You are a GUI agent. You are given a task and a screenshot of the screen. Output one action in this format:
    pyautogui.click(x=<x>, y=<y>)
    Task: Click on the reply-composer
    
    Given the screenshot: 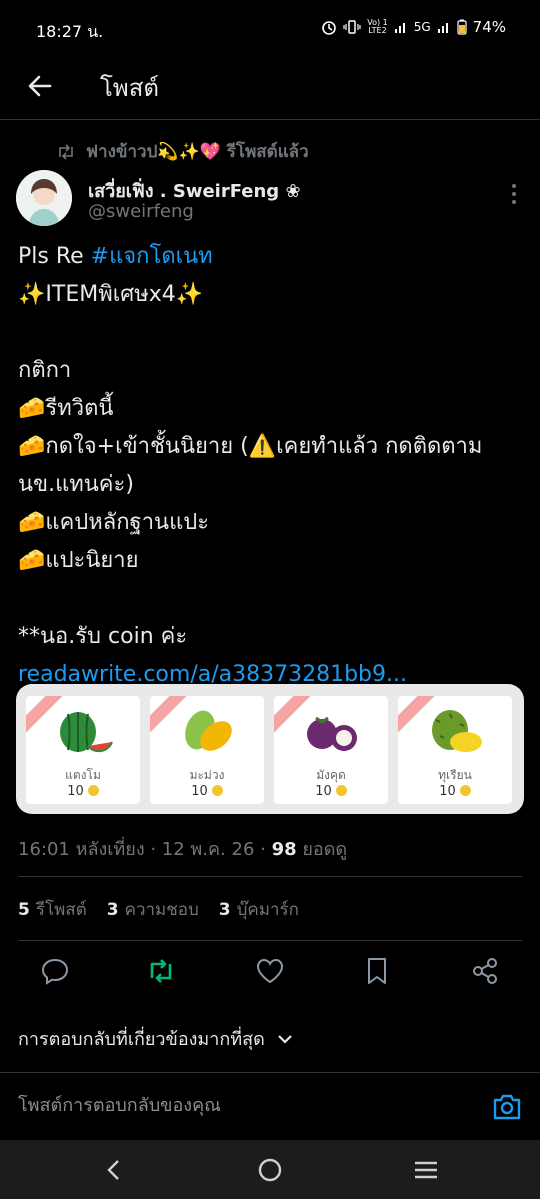 What is the action you would take?
    pyautogui.click(x=270, y=1106)
    